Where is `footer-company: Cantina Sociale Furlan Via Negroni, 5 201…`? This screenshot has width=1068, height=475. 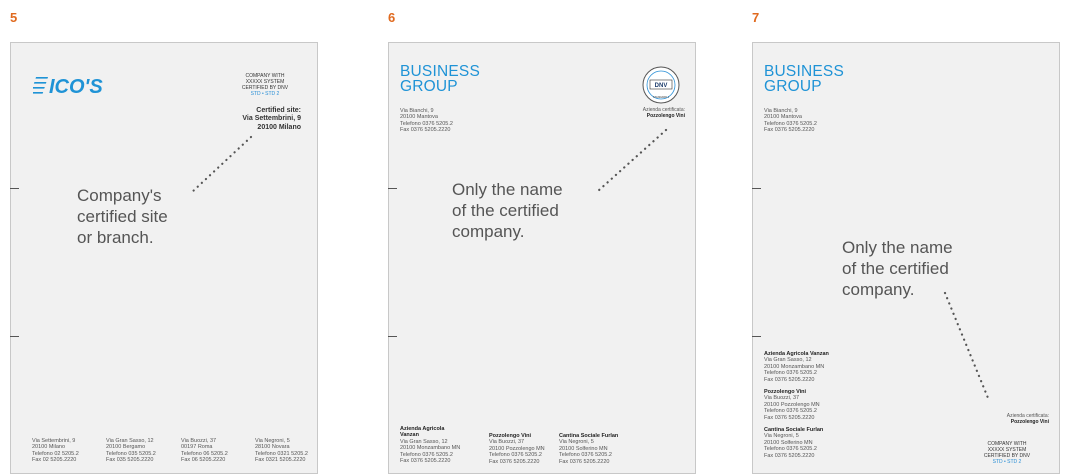
footer-company: Cantina Sociale Furlan Via Negroni, 5 201… is located at coordinates (589, 449).